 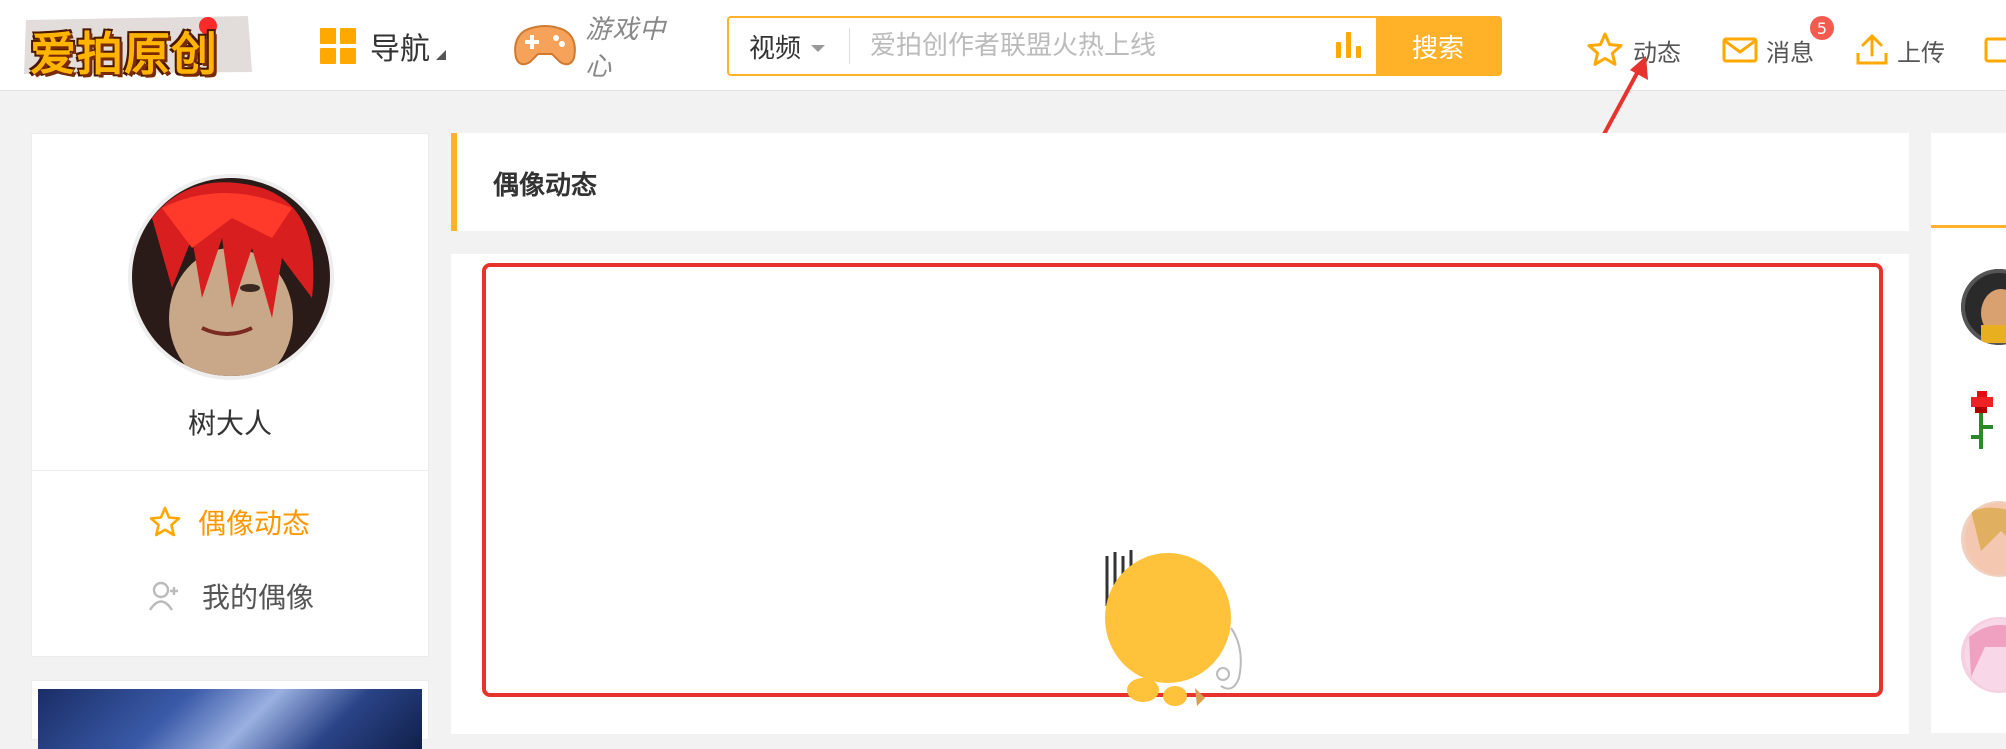 What do you see at coordinates (124, 54) in the screenshot?
I see `logo-text: 爱拍原创` at bounding box center [124, 54].